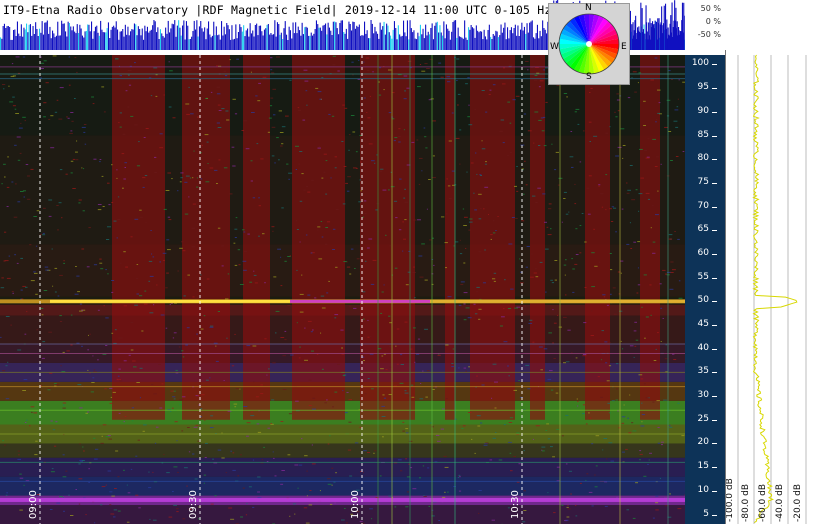 The width and height of the screenshot is (821, 524). Describe the element at coordinates (703, 324) in the screenshot. I see `frequency-tick-label: 45` at that location.